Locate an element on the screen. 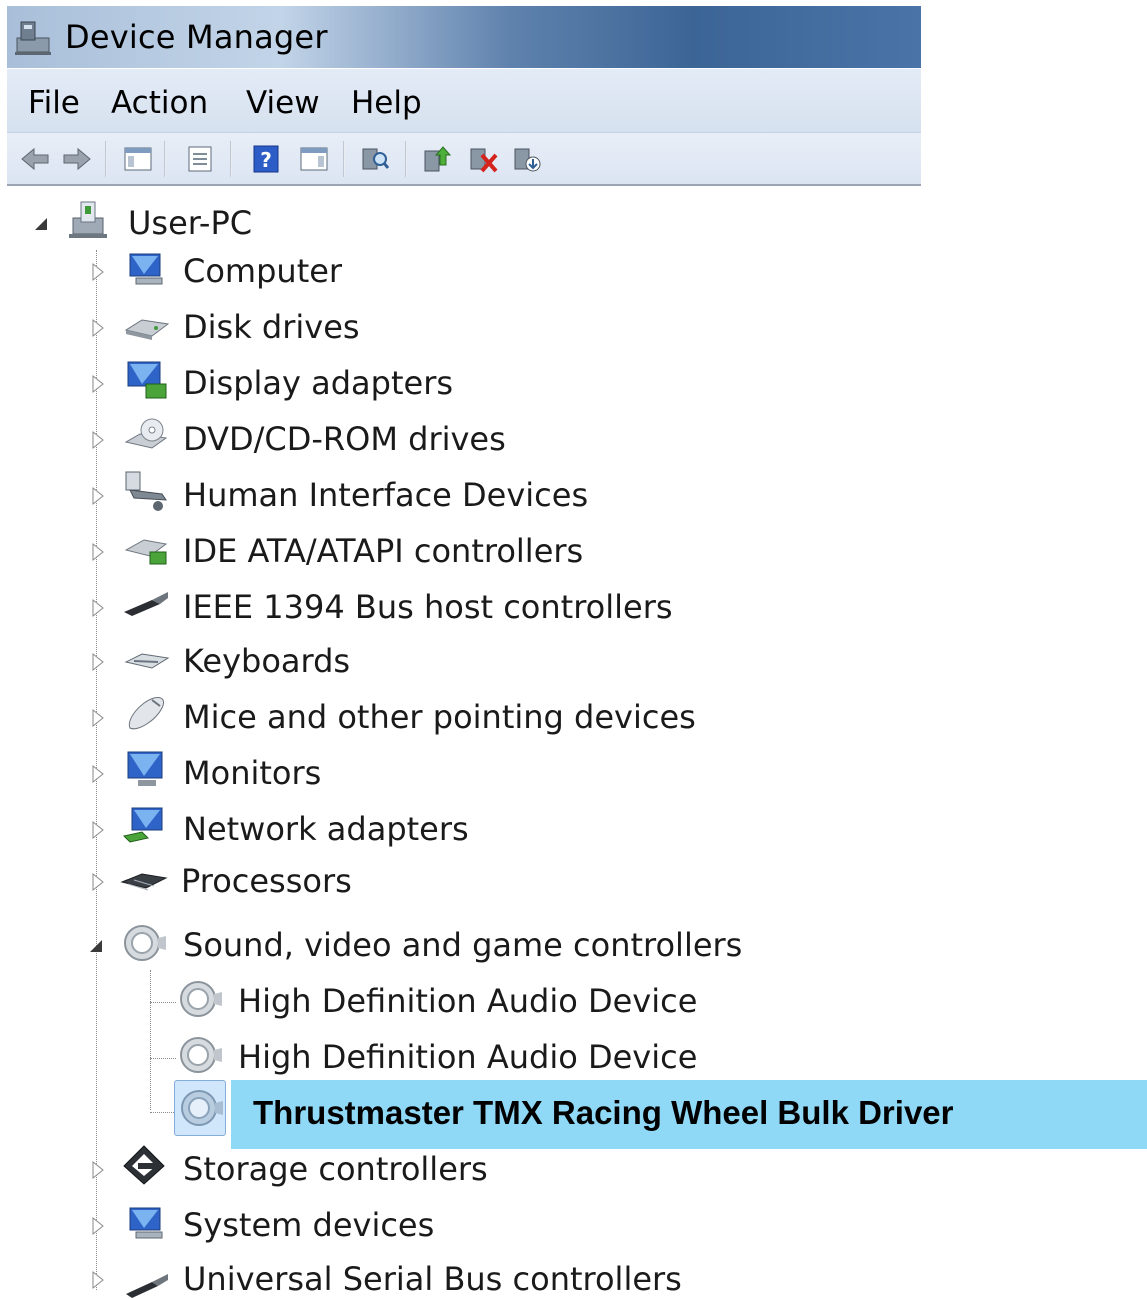 This screenshot has height=1299, width=1147. mouse-icon is located at coordinates (146, 713).